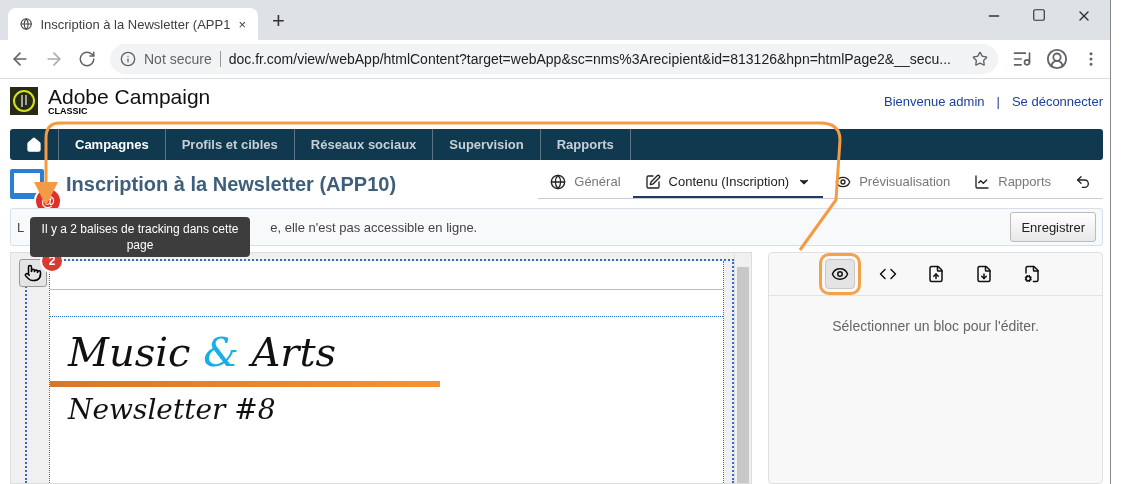  Describe the element at coordinates (140, 237) in the screenshot. I see `tooltip: Il y a 2 balises de tracking dans cette page` at that location.